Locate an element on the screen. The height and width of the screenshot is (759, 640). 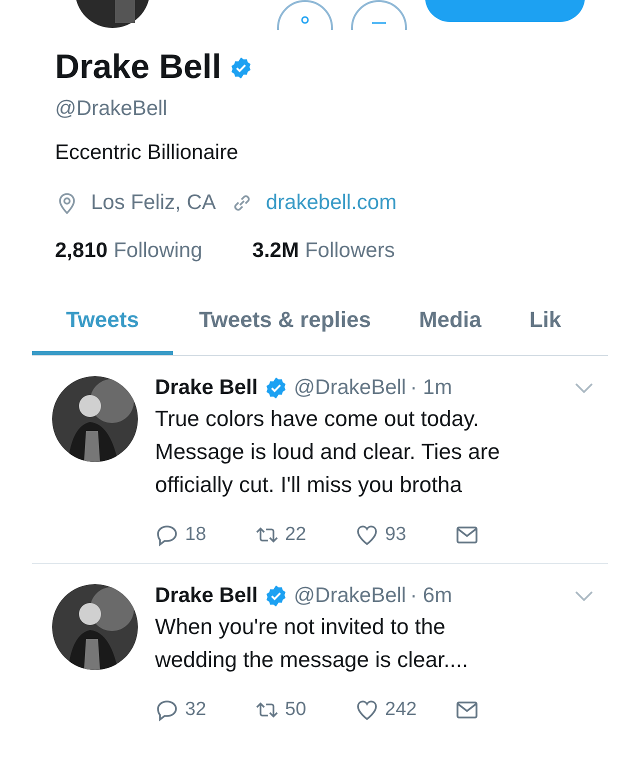
profile-handle: @DrakeBell is located at coordinates (111, 109).